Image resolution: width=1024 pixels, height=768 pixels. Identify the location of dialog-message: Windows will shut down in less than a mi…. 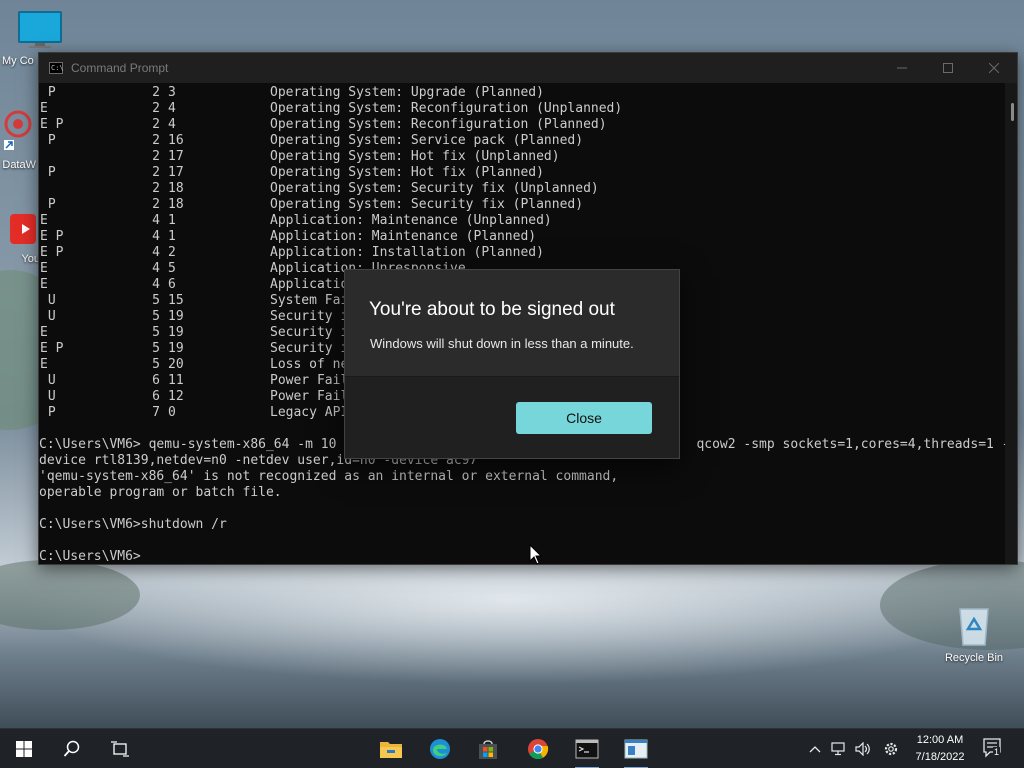
(502, 343).